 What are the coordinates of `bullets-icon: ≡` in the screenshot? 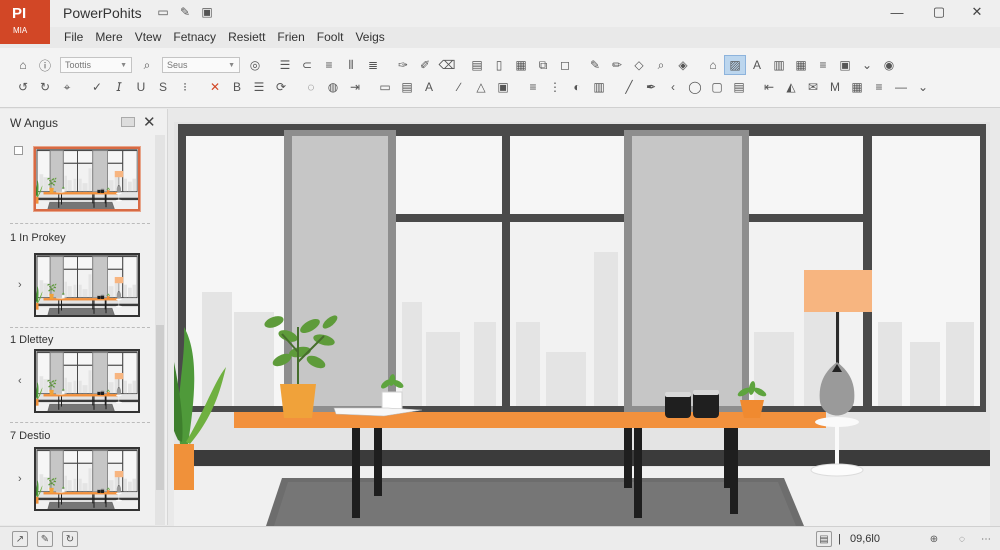 It's located at (533, 87).